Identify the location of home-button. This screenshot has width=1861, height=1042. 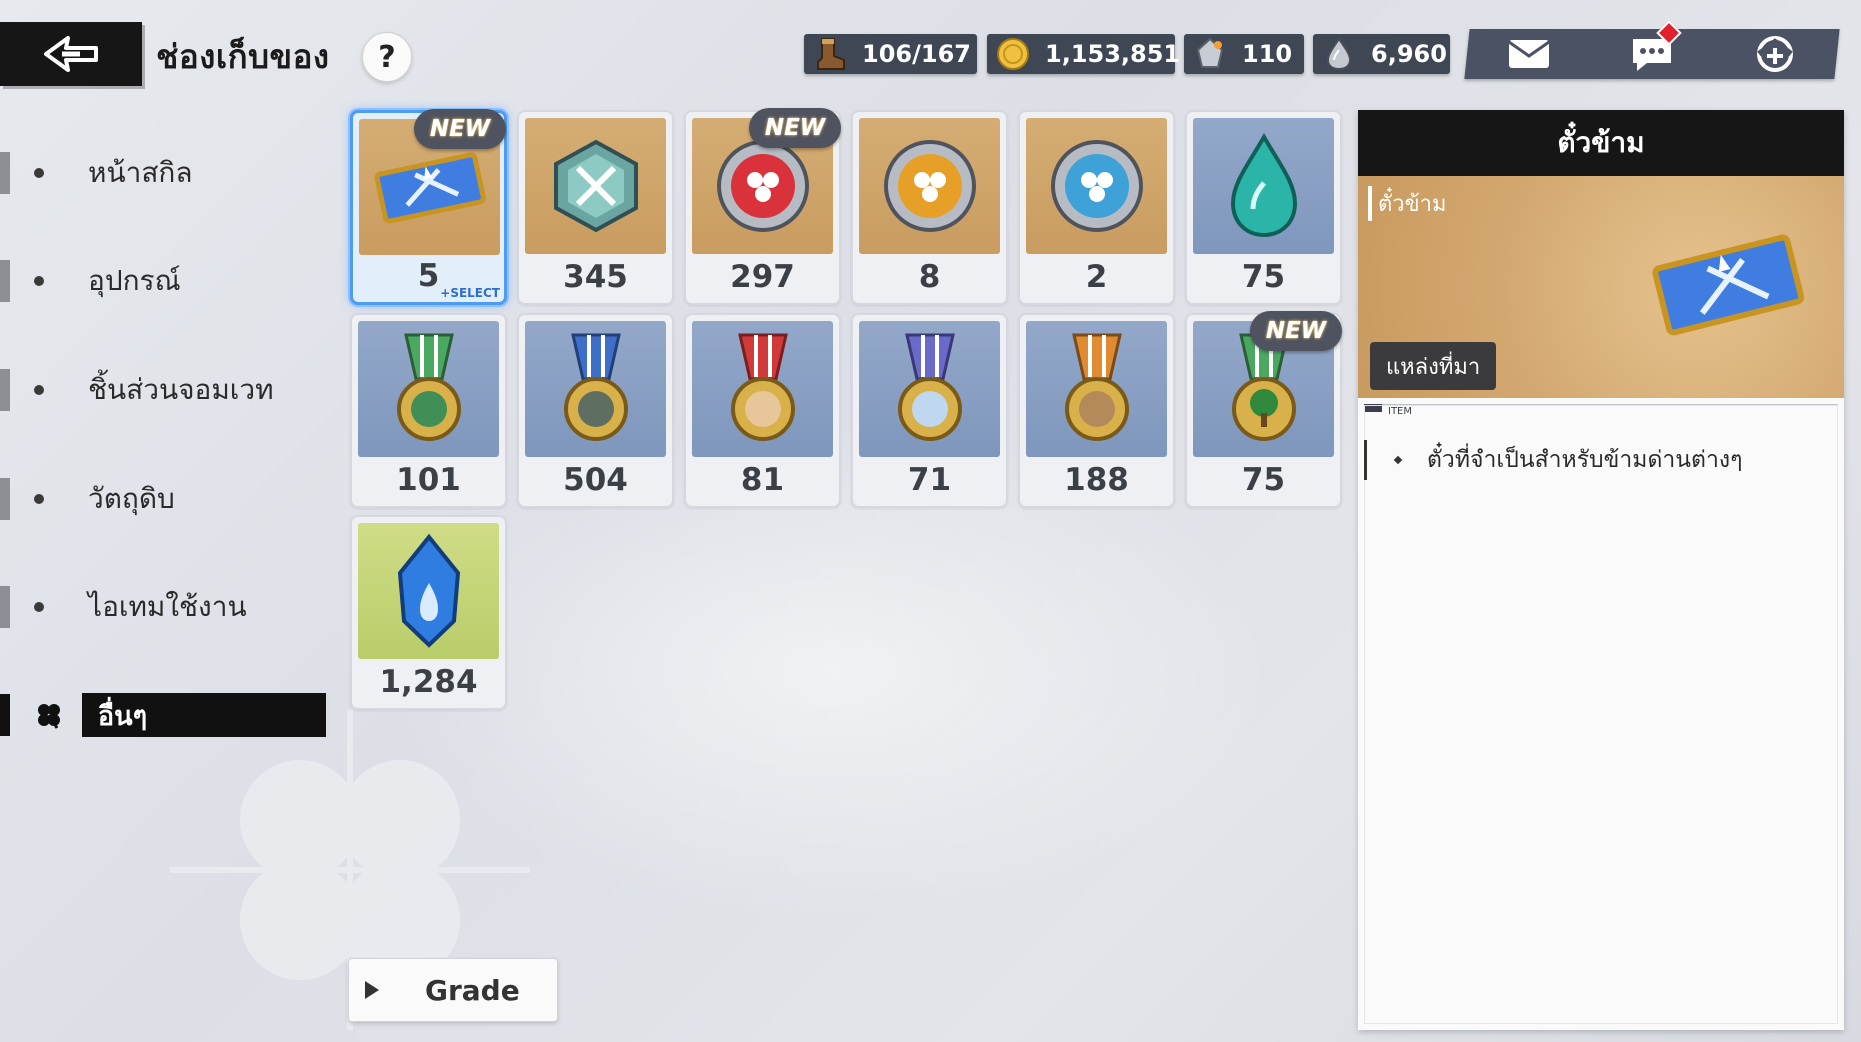
(1775, 54).